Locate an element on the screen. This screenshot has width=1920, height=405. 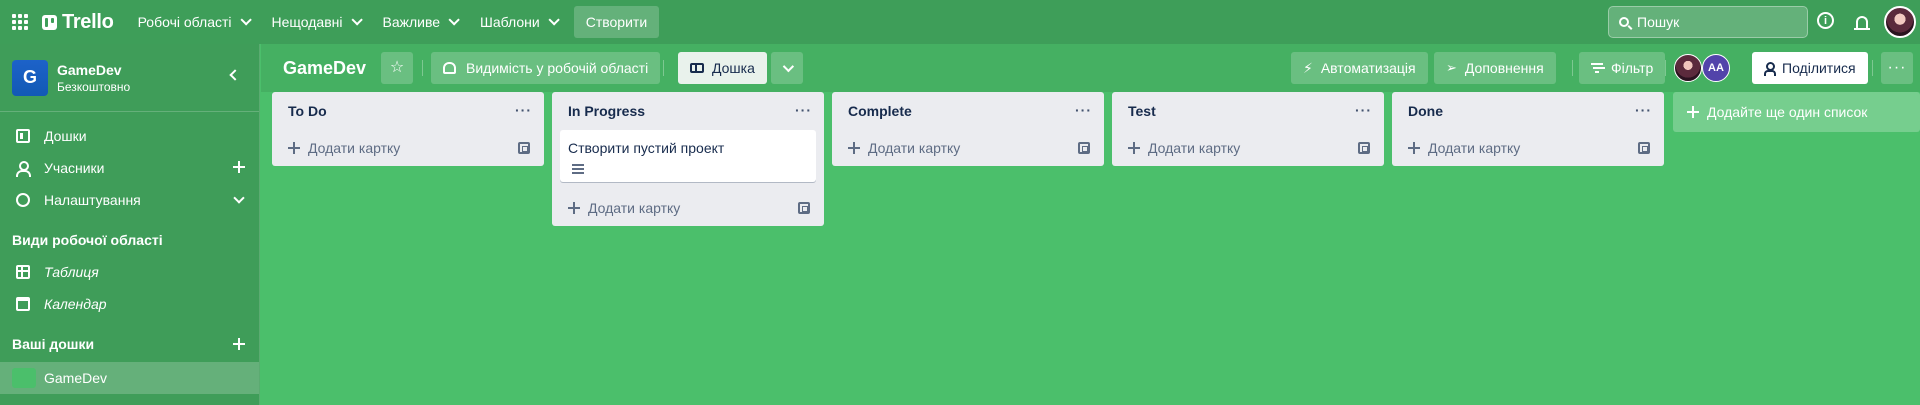
automation-button: ⚡ Автоматизація is located at coordinates (1359, 68).